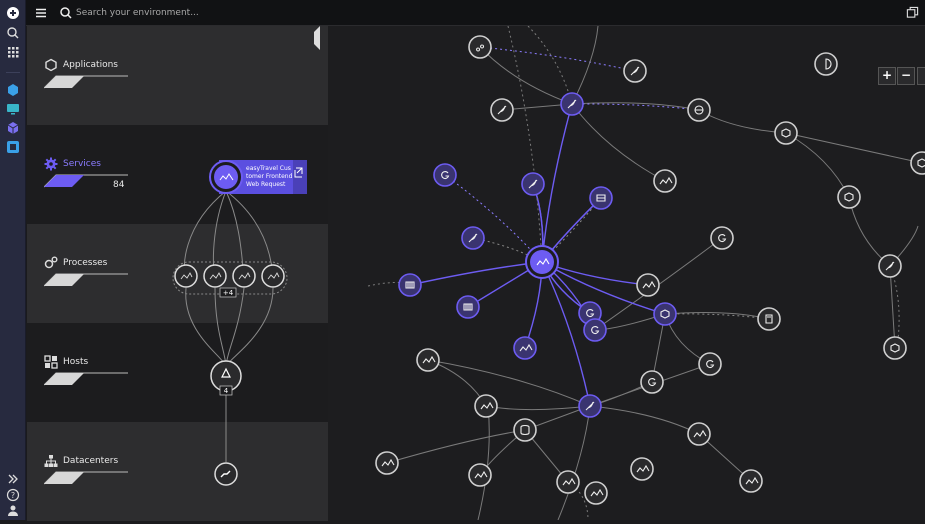  I want to click on cube-icon, so click(13, 128).